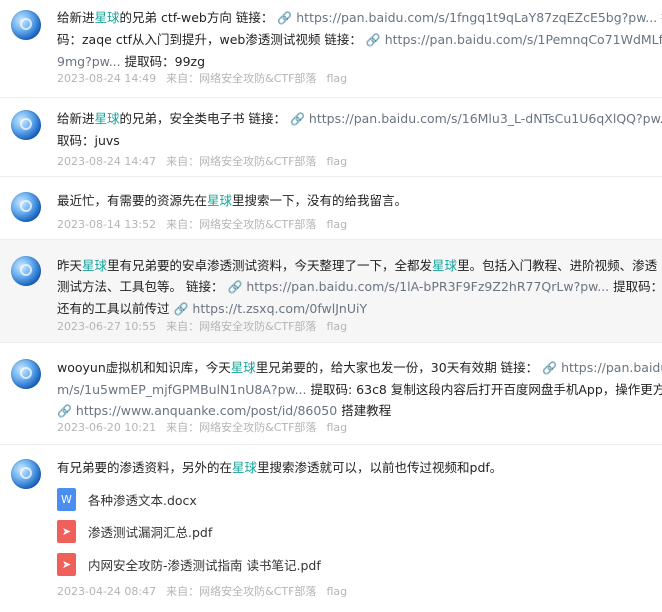  Describe the element at coordinates (88, 140) in the screenshot. I see `text-fragment: 取码：juvs` at that location.